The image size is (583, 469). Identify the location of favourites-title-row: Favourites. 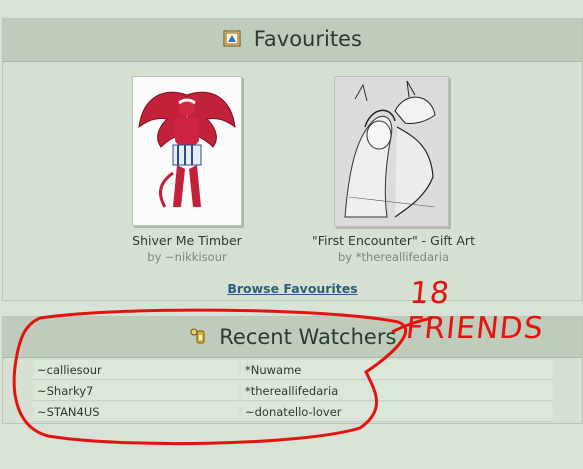
(292, 39).